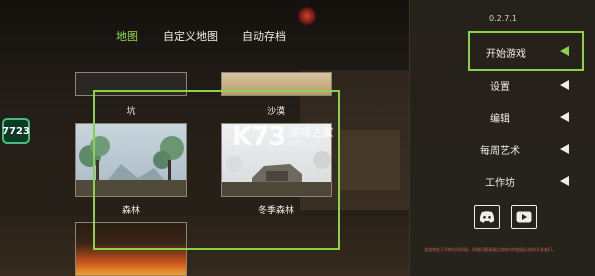 The width and height of the screenshot is (595, 276). I want to click on tab-custom-maps: 自定义地图, so click(190, 36).